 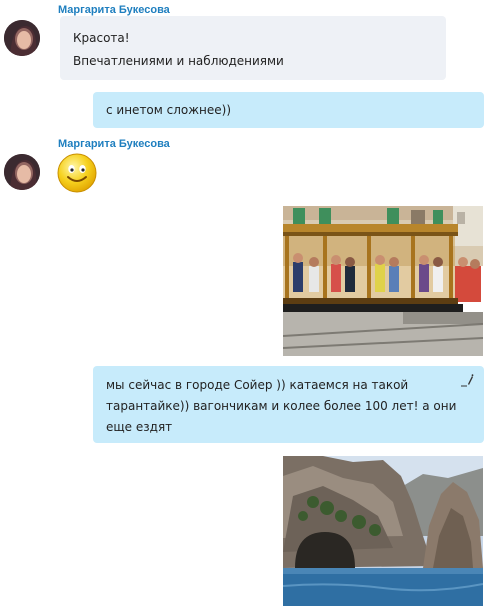 What do you see at coordinates (467, 383) in the screenshot?
I see `pencil-edit-icon` at bounding box center [467, 383].